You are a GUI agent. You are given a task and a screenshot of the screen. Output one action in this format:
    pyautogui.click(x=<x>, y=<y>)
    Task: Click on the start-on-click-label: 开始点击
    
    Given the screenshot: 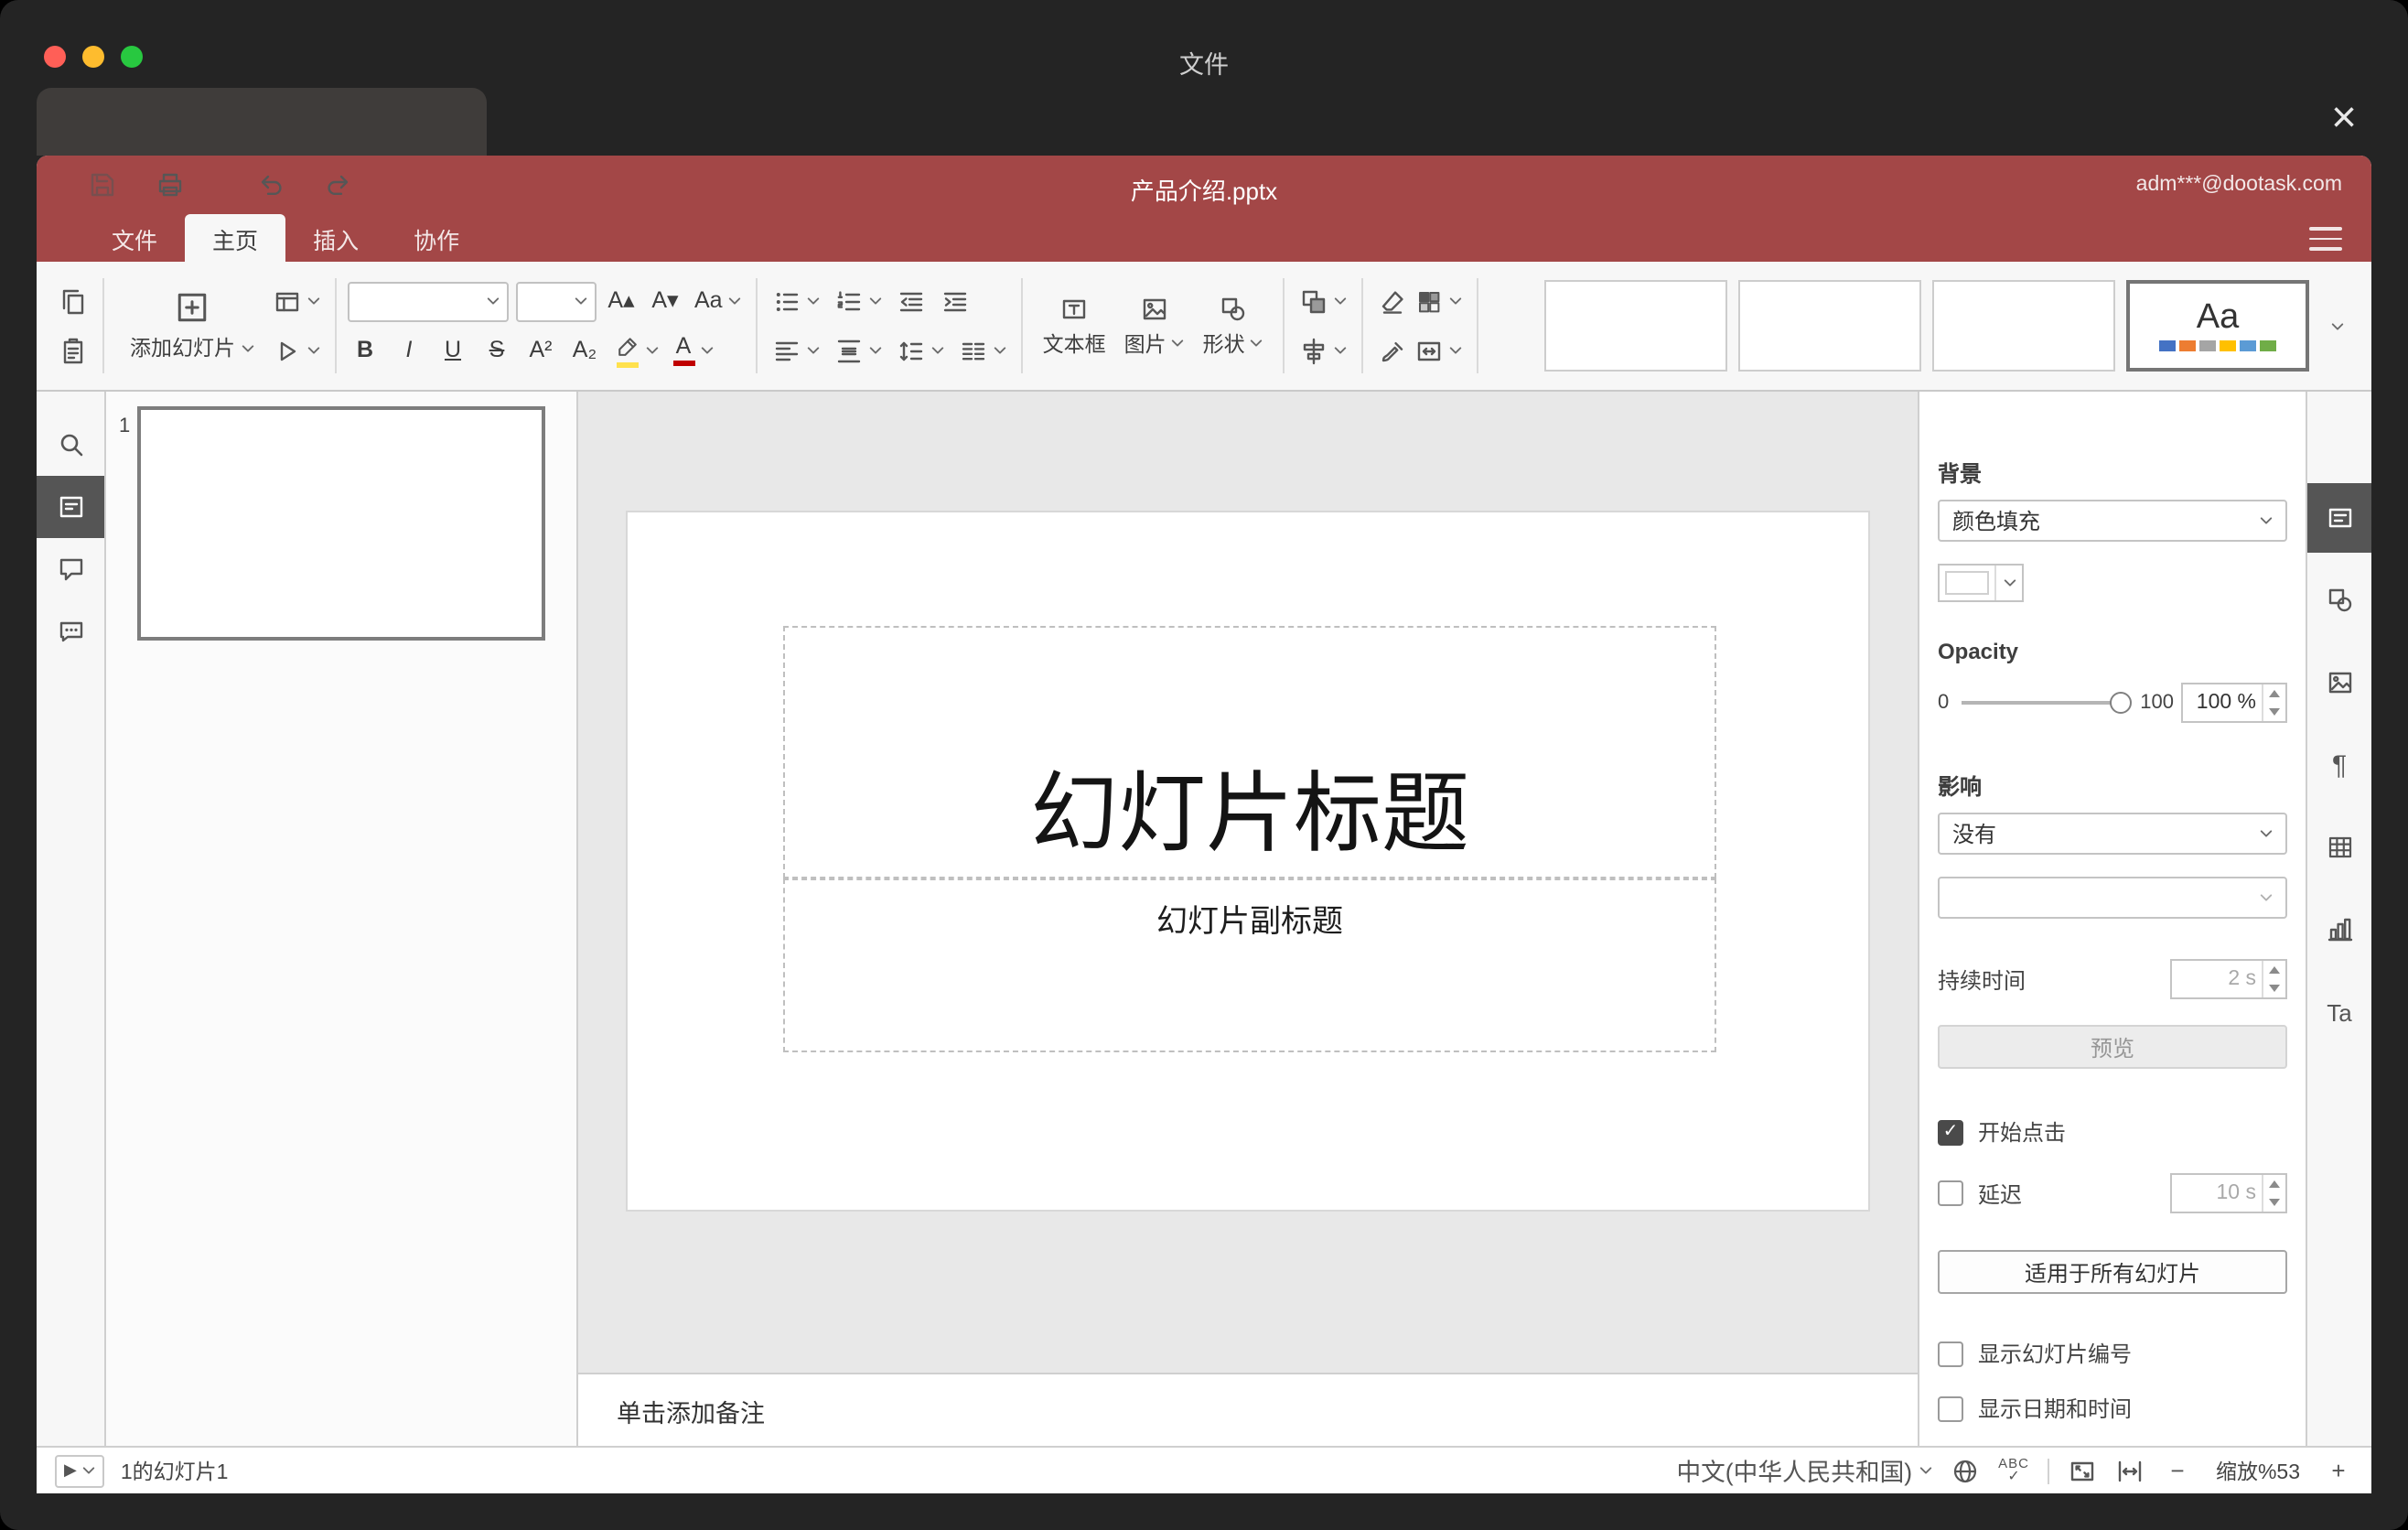 What is the action you would take?
    pyautogui.click(x=2022, y=1133)
    